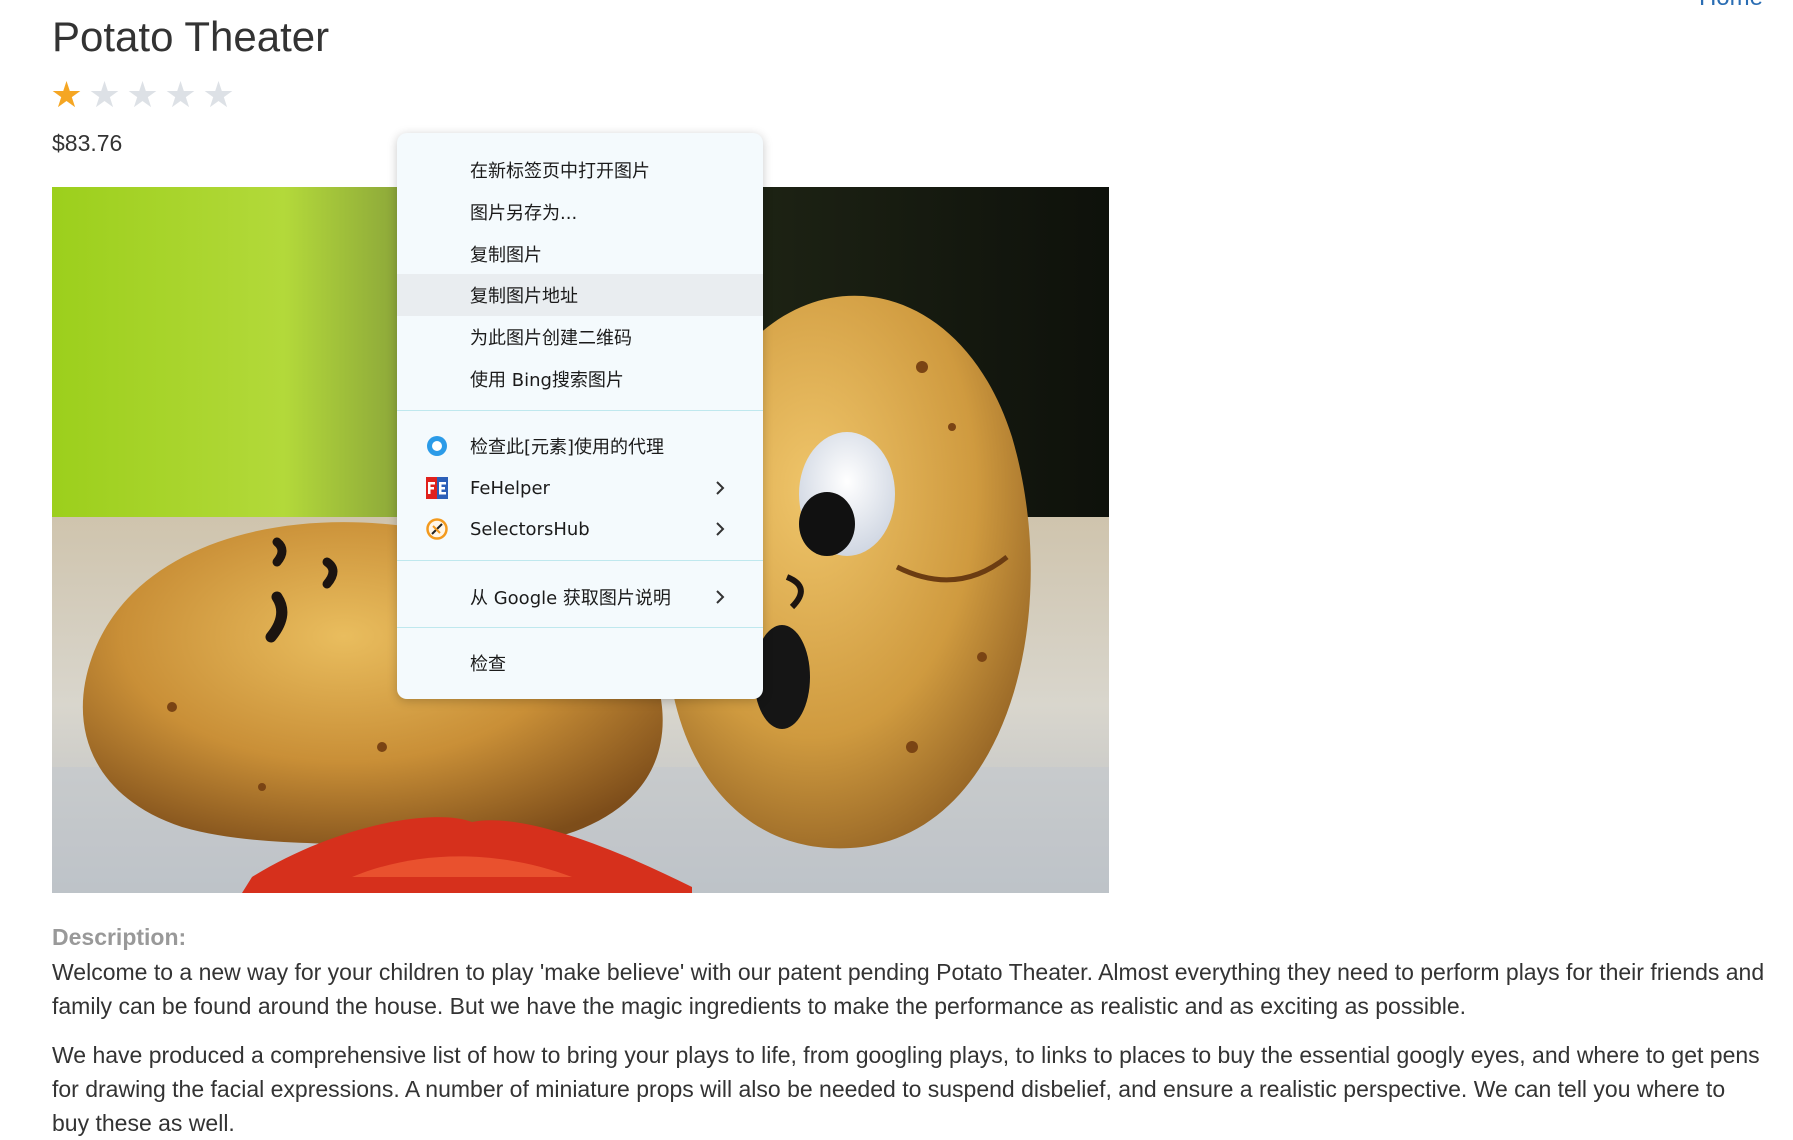  I want to click on menu-item-open-image-new-tab: 在新标签页中打开图片, so click(580, 170).